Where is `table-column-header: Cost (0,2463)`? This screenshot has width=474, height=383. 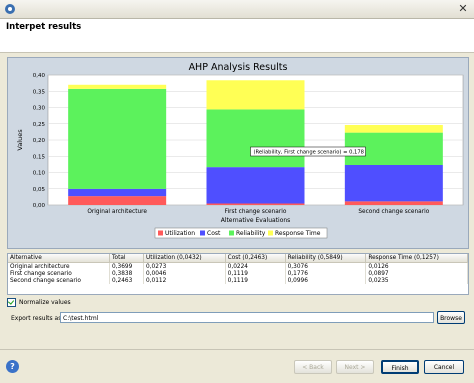
table-column-header: Cost (0,2463) is located at coordinates (255, 258).